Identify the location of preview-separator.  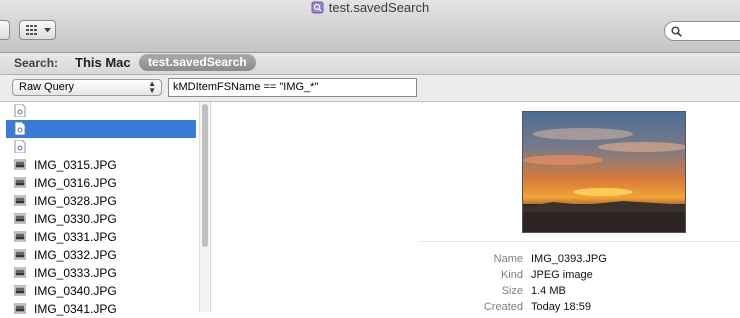
(579, 241).